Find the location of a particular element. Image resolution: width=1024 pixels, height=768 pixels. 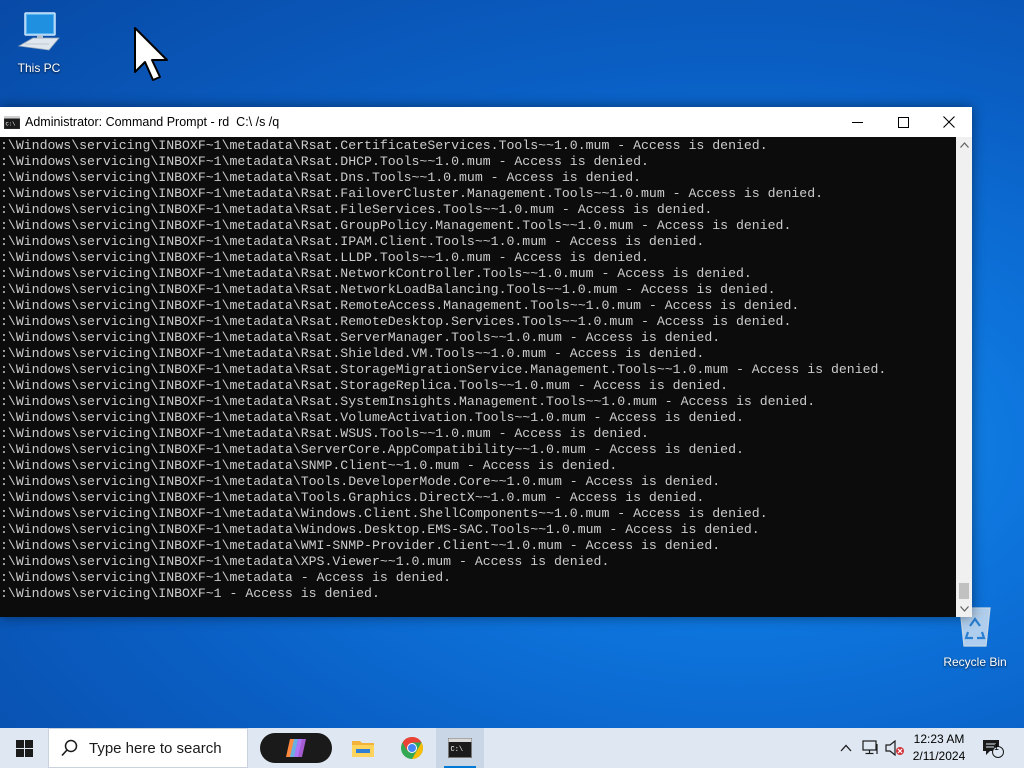

windows-logo-icon is located at coordinates (24, 748).